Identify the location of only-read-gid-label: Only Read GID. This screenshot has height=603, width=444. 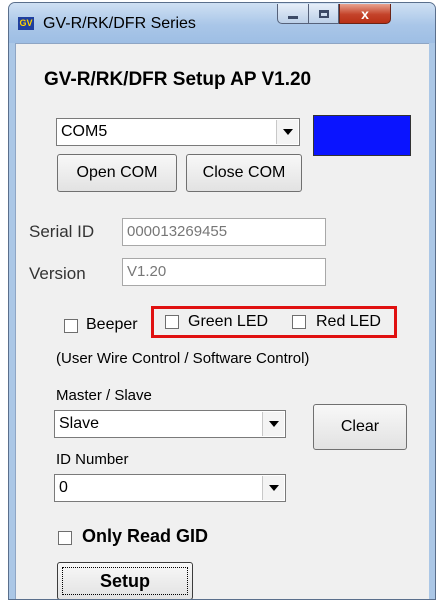
(145, 536).